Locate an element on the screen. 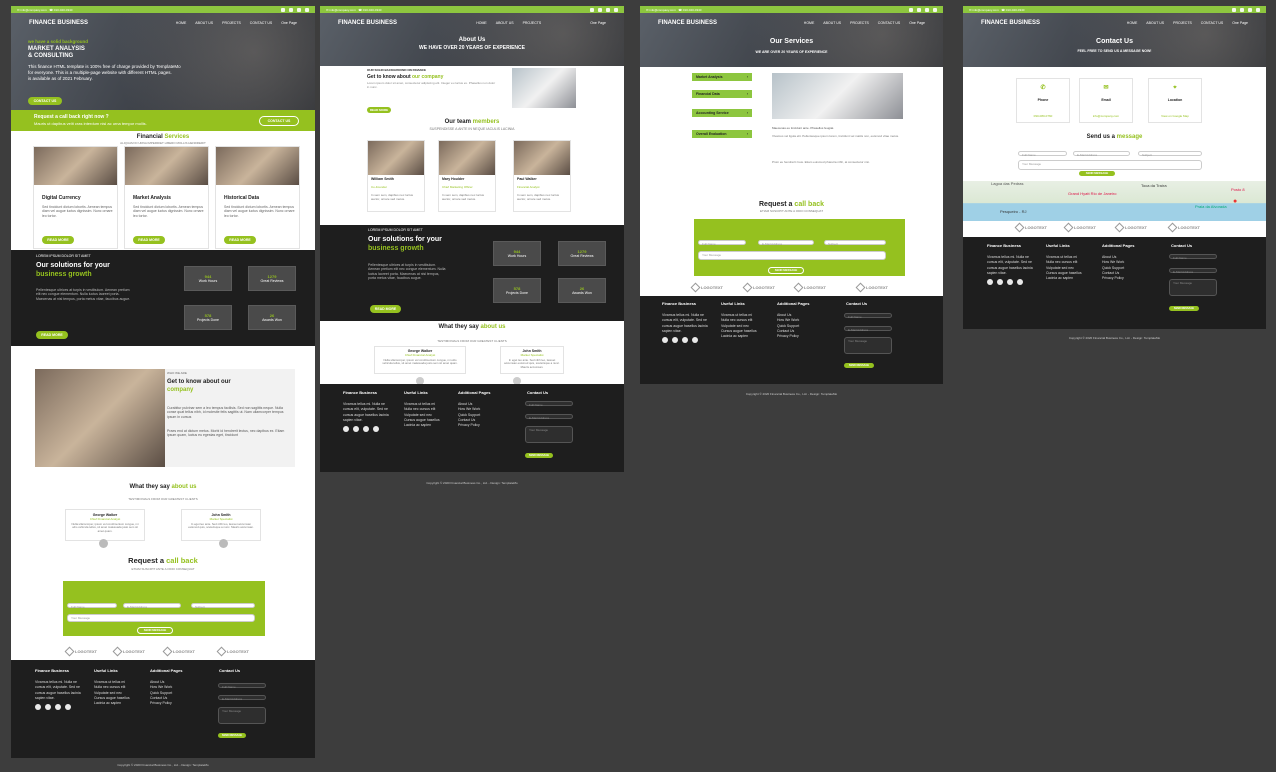 The width and height of the screenshot is (1276, 772). callback-contact-button: CONTACT US is located at coordinates (279, 121).